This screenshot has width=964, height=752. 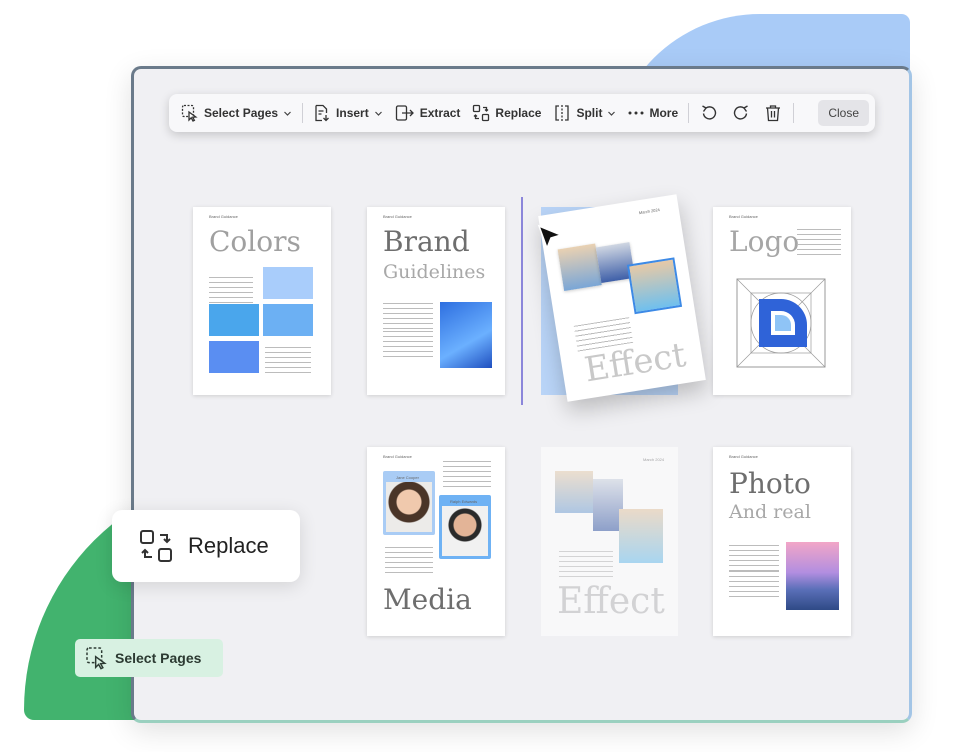 I want to click on replace-callout-label: Replace, so click(x=228, y=545).